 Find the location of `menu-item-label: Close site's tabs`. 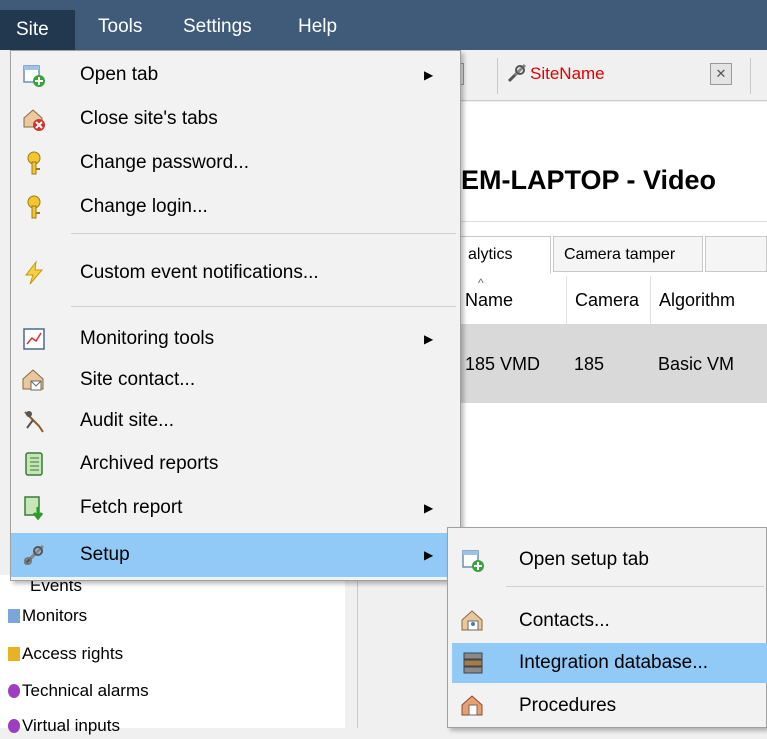

menu-item-label: Close site's tabs is located at coordinates (149, 118).